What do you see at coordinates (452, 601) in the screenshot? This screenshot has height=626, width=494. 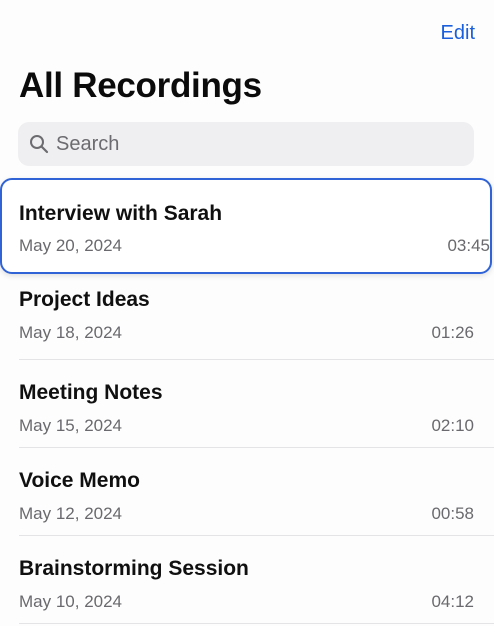 I see `recording-duration: 04:12` at bounding box center [452, 601].